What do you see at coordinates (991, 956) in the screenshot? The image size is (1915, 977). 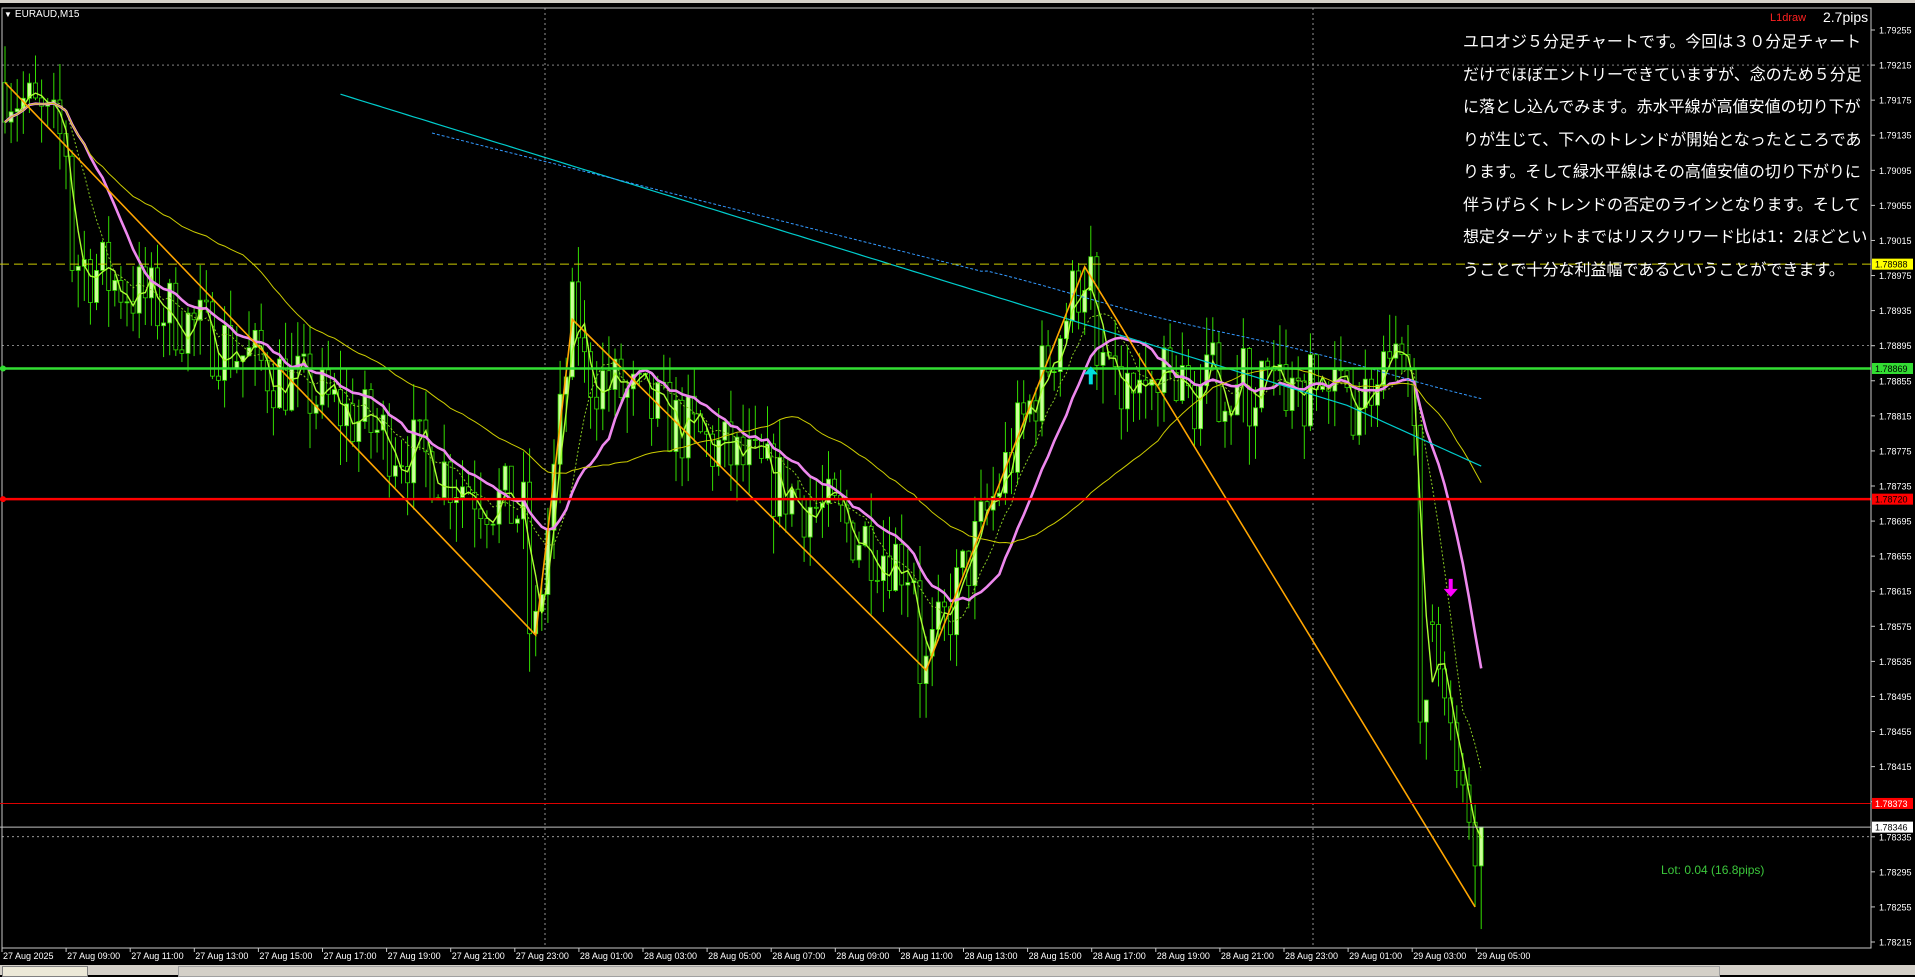 I see `time-tick-label: 28 Aug 13:00` at bounding box center [991, 956].